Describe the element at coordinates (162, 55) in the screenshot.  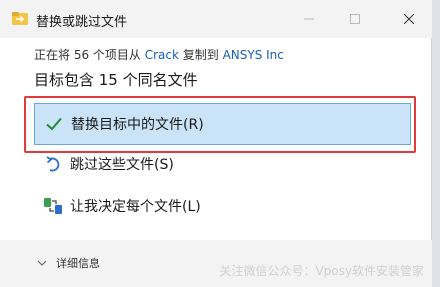
I see `source-folder-link: Crack` at that location.